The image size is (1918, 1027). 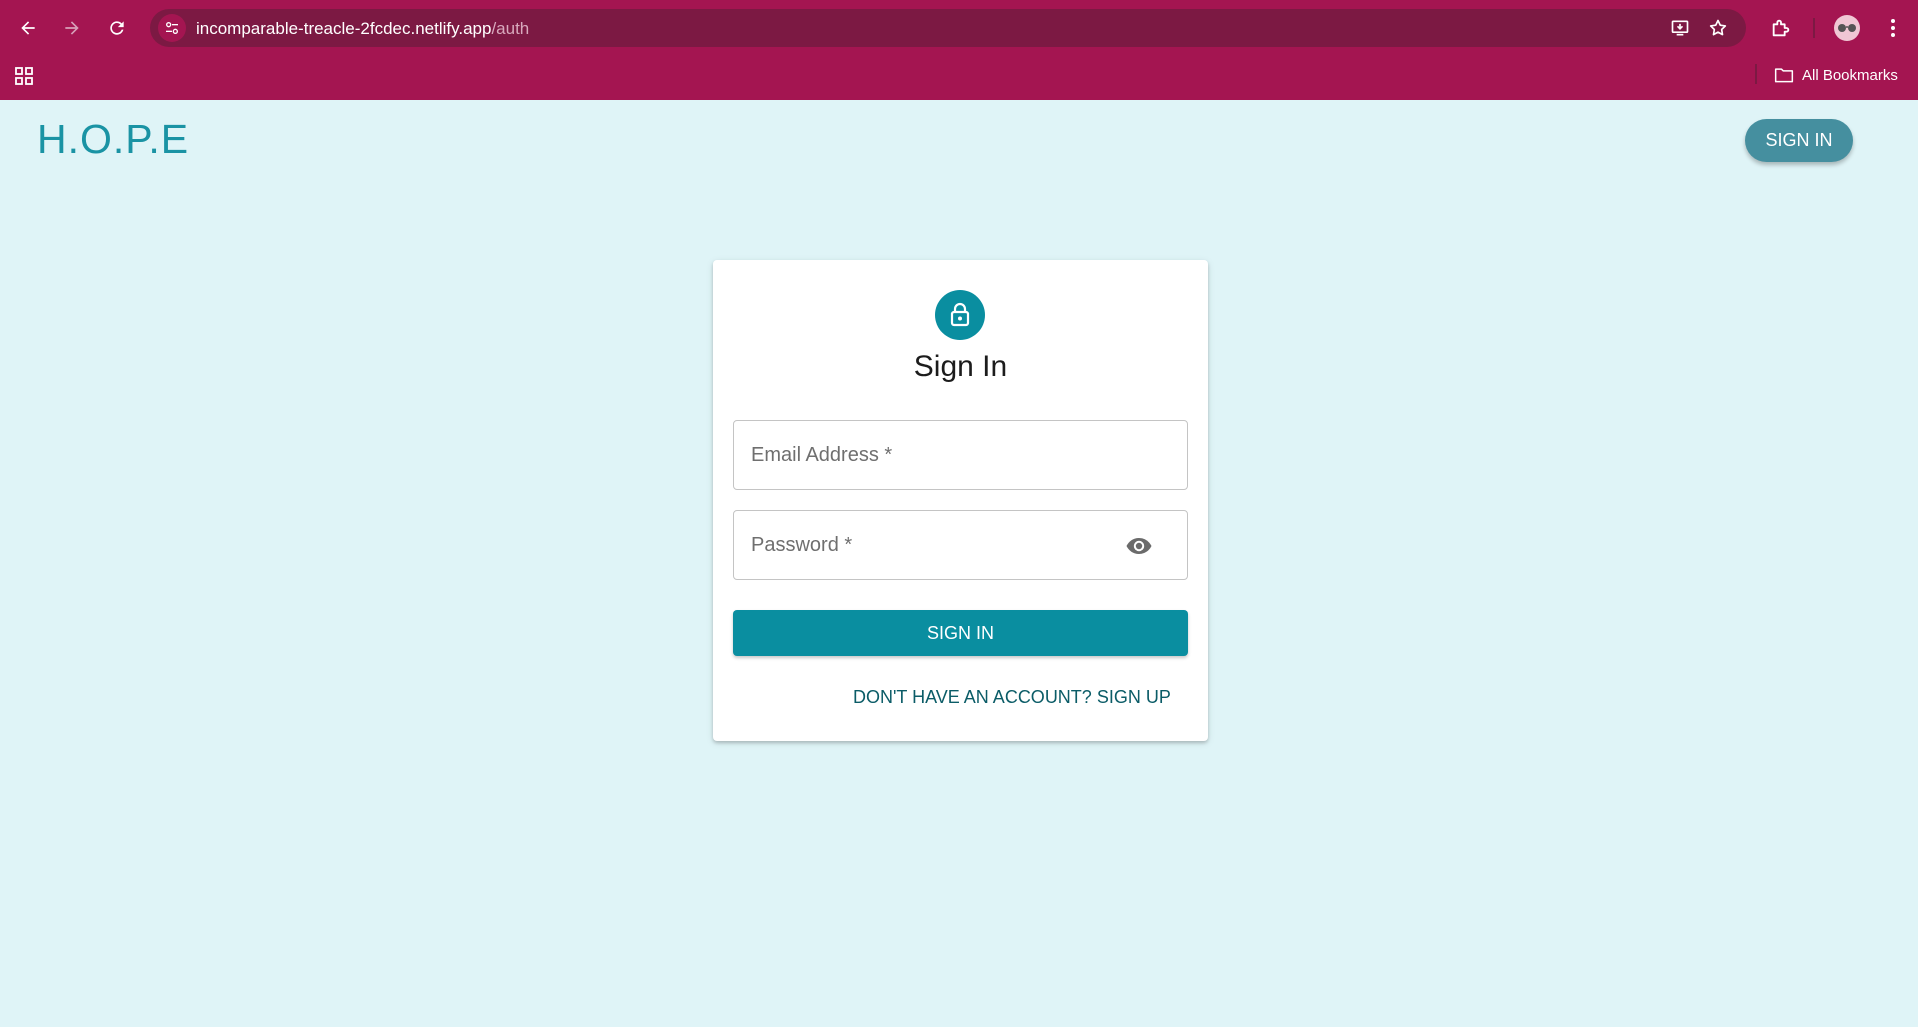 I want to click on reload-icon, so click(x=117, y=28).